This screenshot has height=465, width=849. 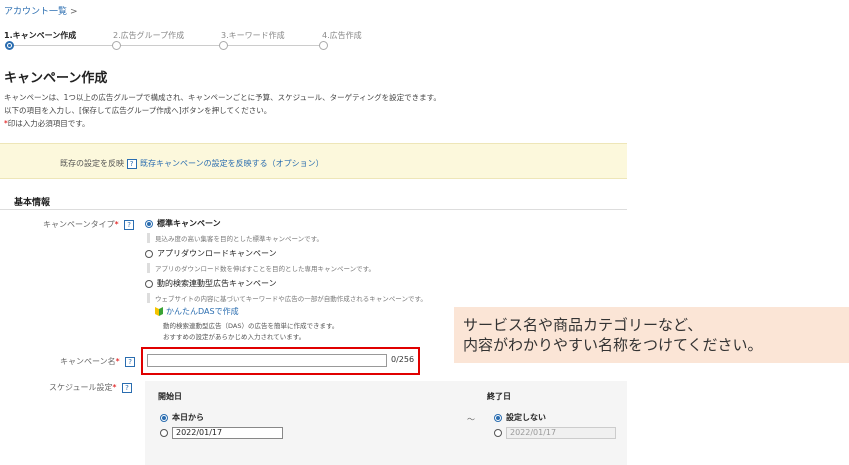 I want to click on step-dot-ad, so click(x=323, y=45).